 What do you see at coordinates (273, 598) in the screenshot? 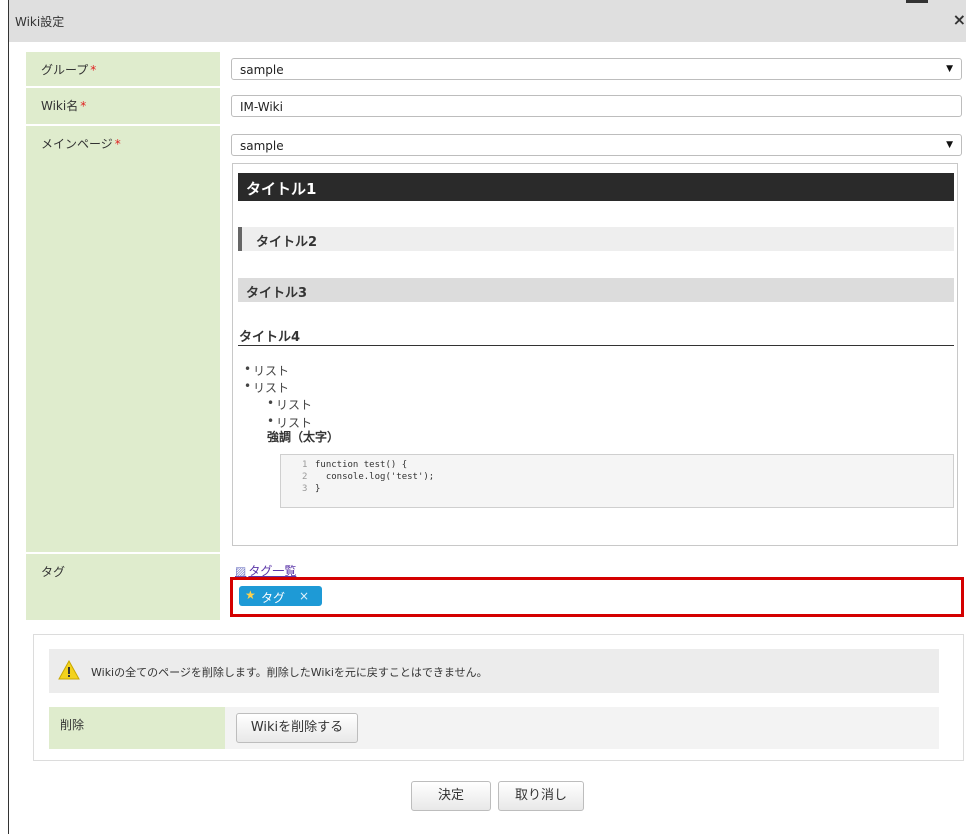
I see `tag-chip-label: タグ` at bounding box center [273, 598].